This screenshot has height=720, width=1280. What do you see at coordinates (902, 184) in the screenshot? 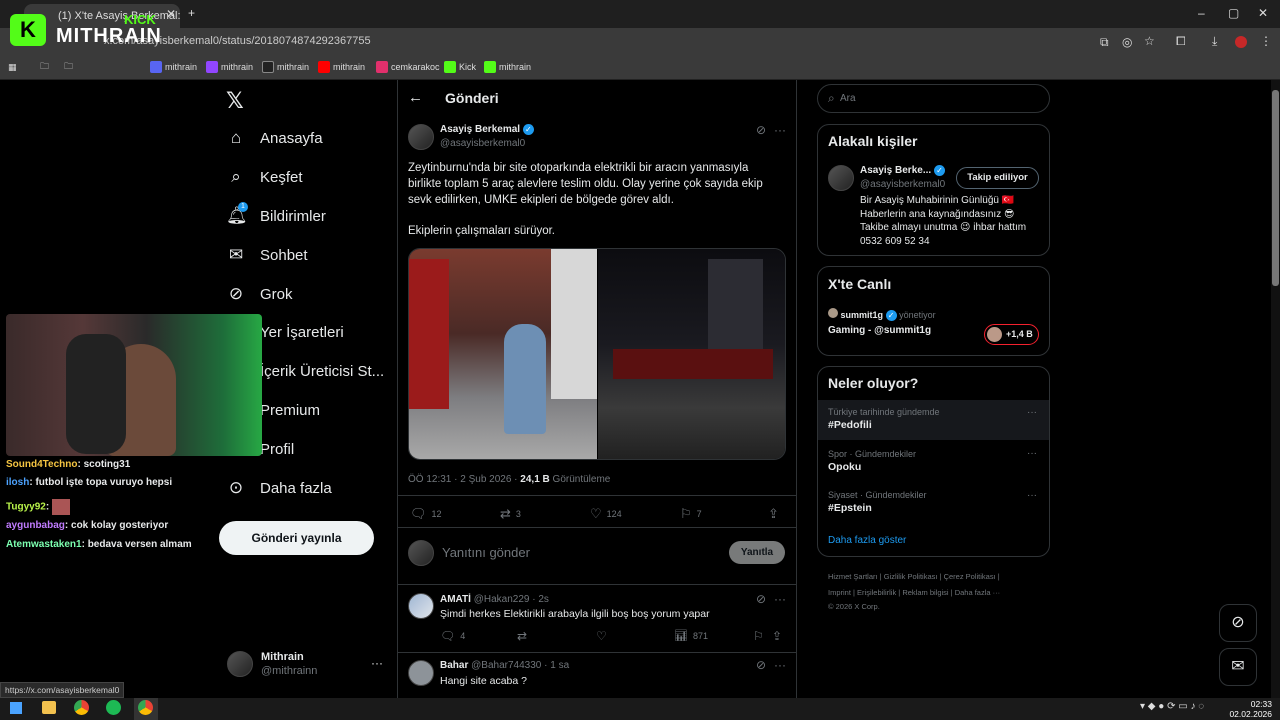
I see `related-handle: @asayisberkemal0` at bounding box center [902, 184].